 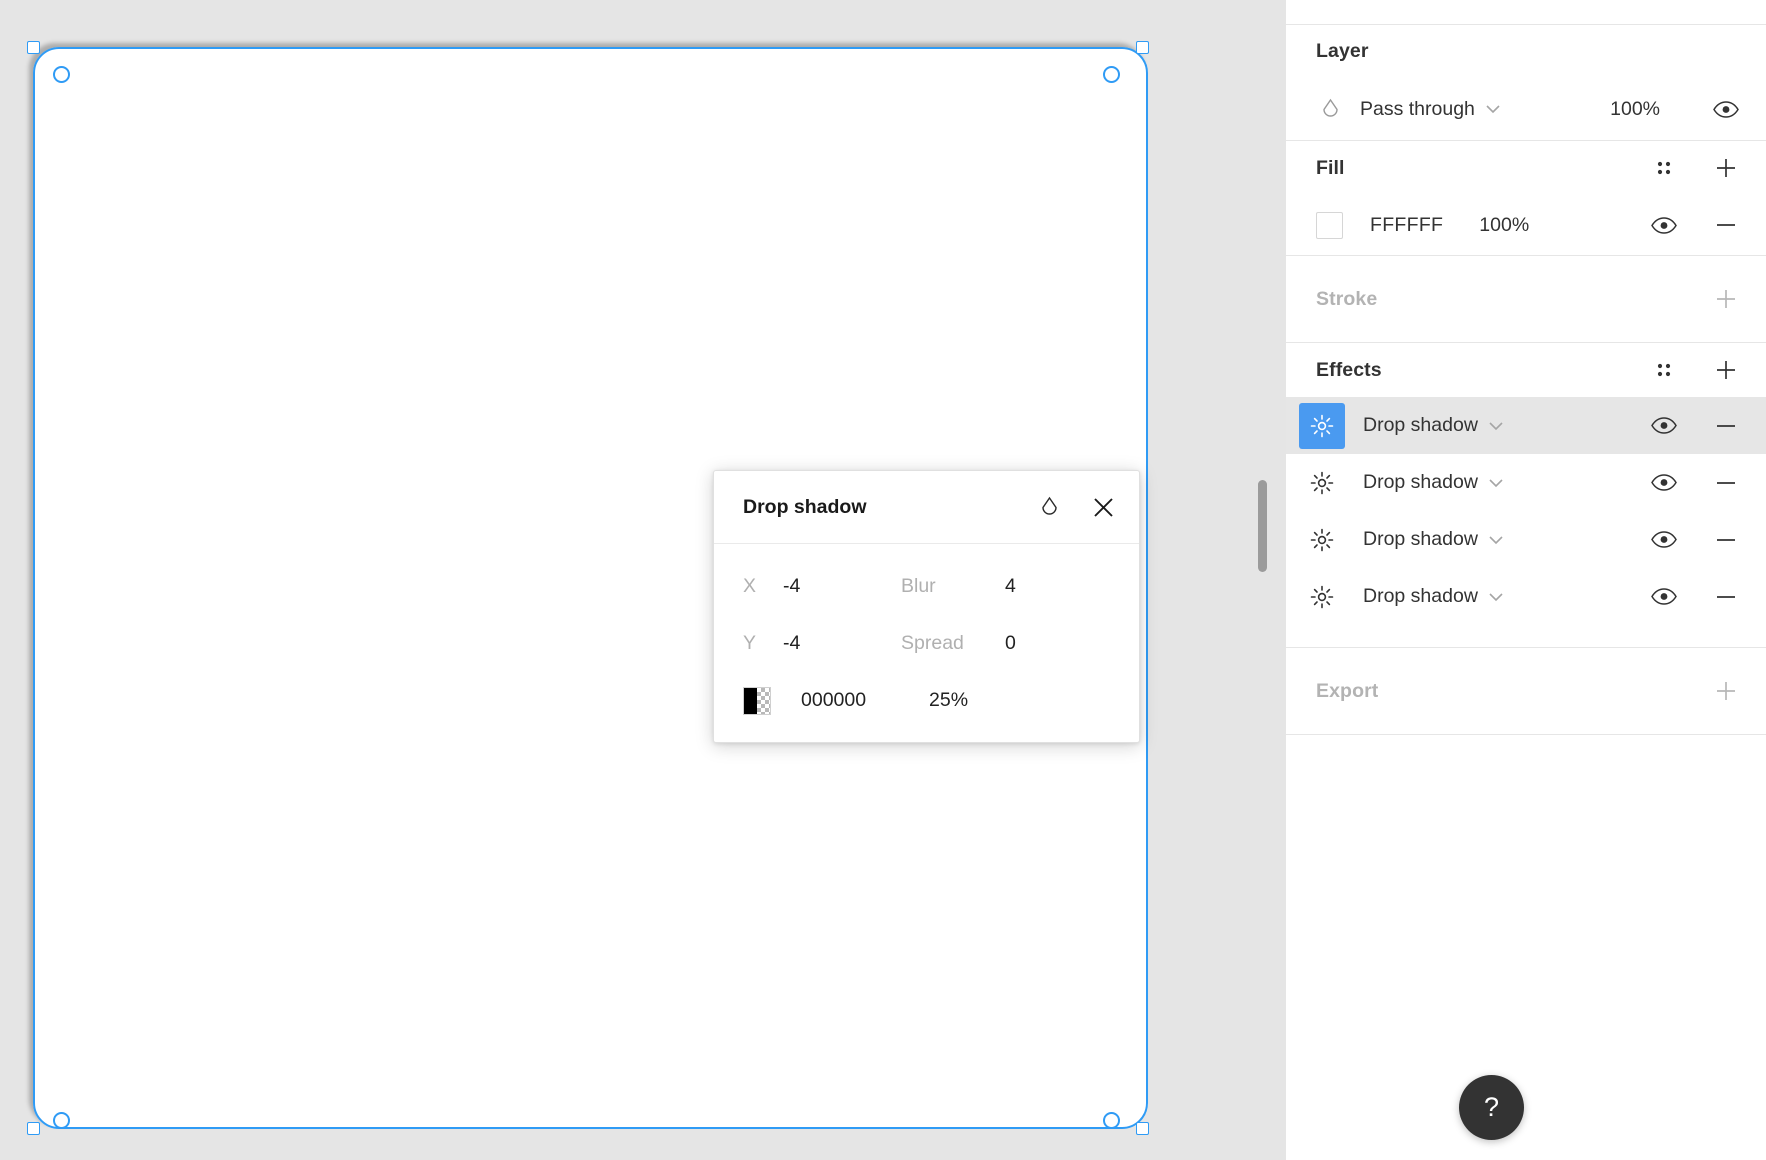 I want to click on y-field-value: -4, so click(x=842, y=643).